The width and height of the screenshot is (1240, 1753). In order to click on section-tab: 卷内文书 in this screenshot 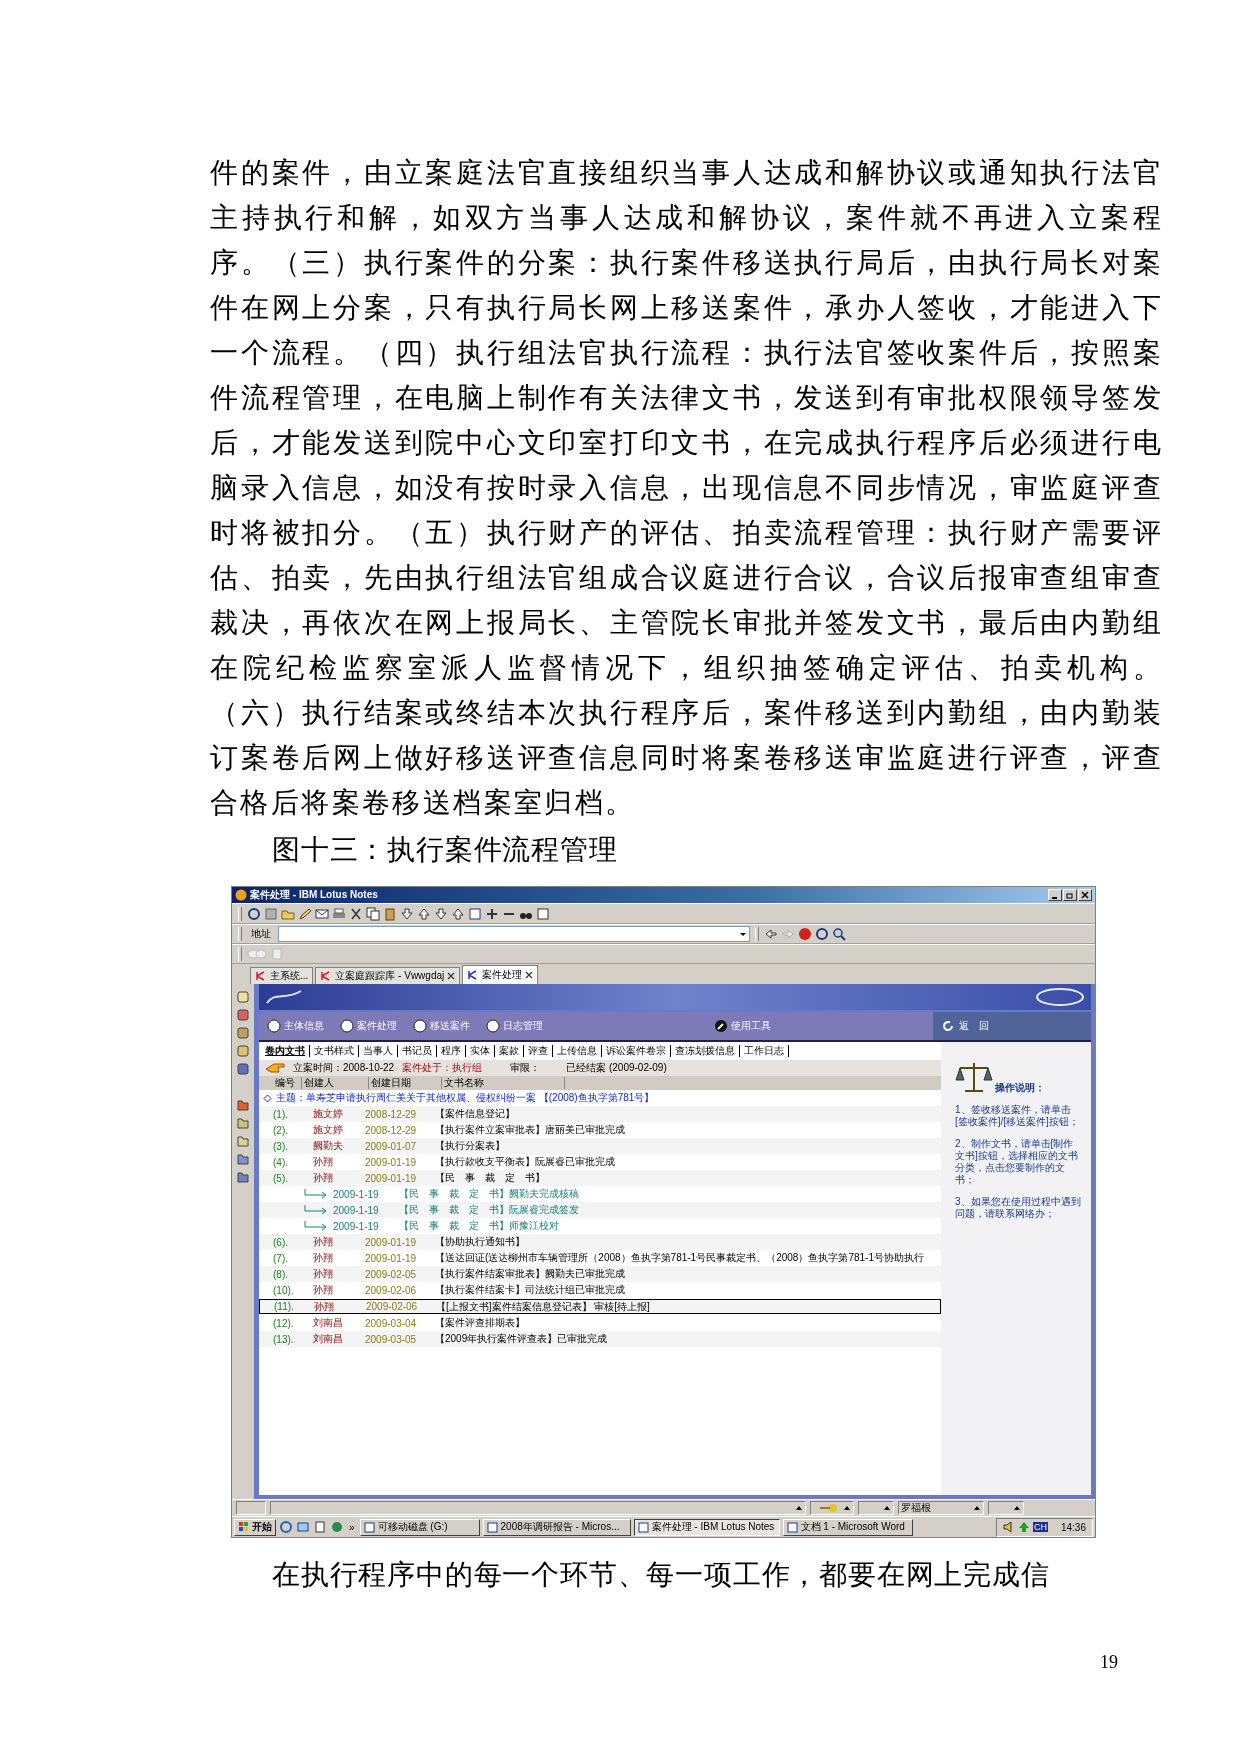, I will do `click(285, 1051)`.